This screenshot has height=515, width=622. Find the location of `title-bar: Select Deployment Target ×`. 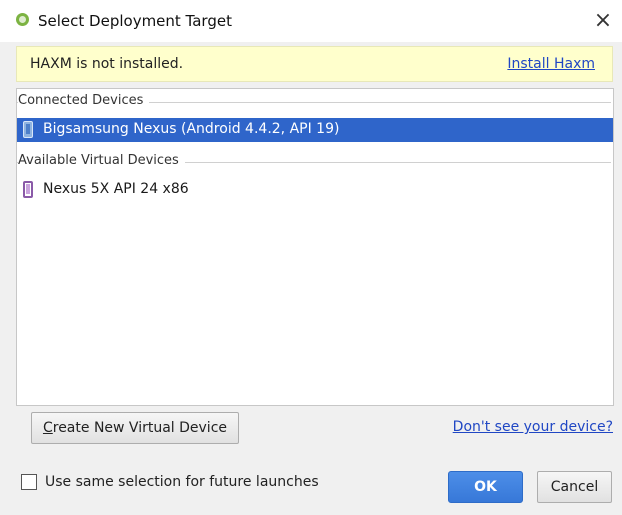

title-bar: Select Deployment Target × is located at coordinates (311, 21).